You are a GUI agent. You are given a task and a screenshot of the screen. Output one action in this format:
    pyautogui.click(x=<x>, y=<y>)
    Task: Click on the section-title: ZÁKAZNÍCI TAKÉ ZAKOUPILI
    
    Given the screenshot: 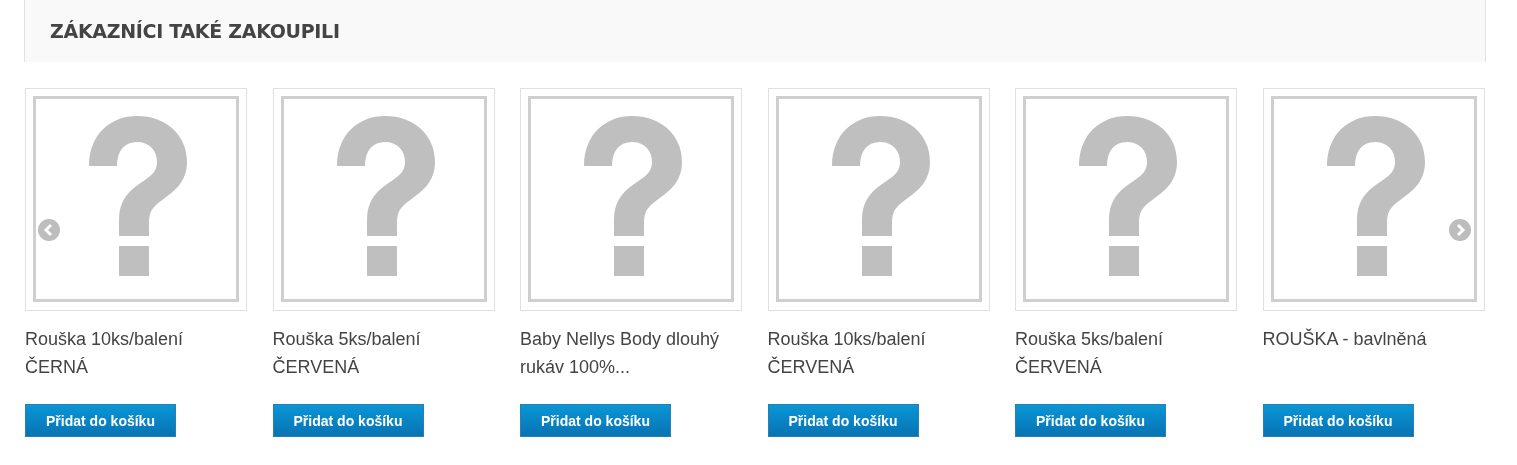 What is the action you would take?
    pyautogui.click(x=195, y=31)
    